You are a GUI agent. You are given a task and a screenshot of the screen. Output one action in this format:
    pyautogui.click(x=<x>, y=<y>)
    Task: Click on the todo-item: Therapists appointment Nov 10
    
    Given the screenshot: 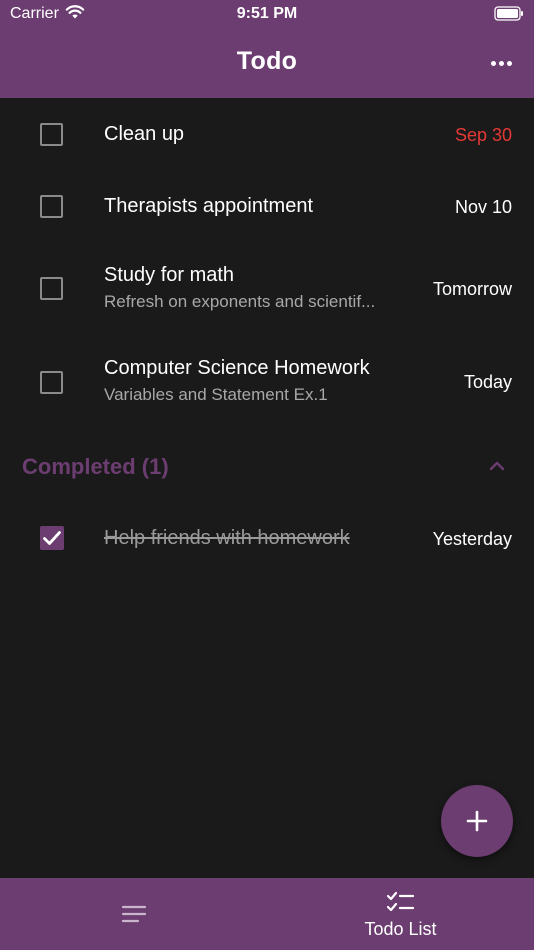 What is the action you would take?
    pyautogui.click(x=267, y=206)
    